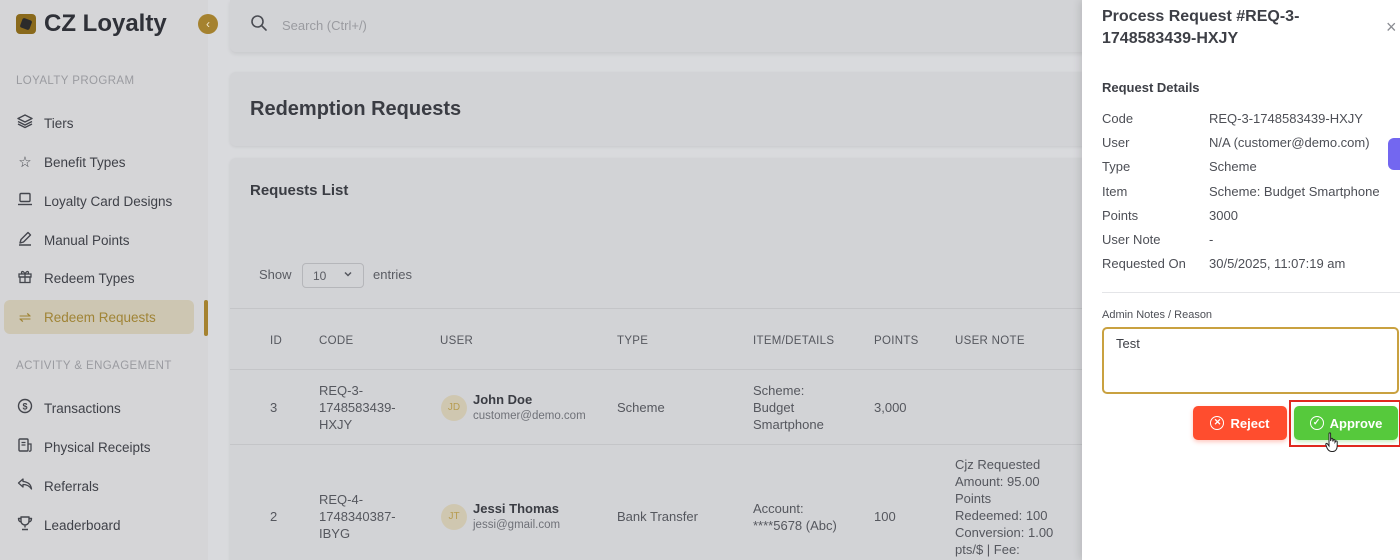 This screenshot has height=560, width=1400. What do you see at coordinates (99, 123) in the screenshot?
I see `sidebar-item-tiers: Tiers` at bounding box center [99, 123].